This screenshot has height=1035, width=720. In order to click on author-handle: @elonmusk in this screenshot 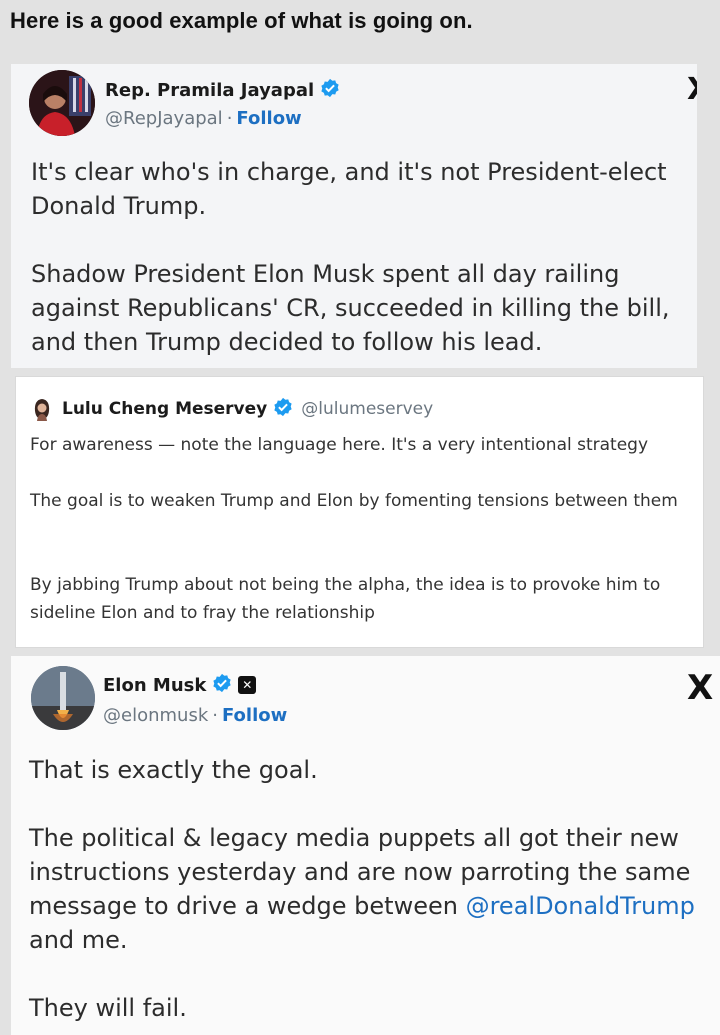, I will do `click(155, 715)`.